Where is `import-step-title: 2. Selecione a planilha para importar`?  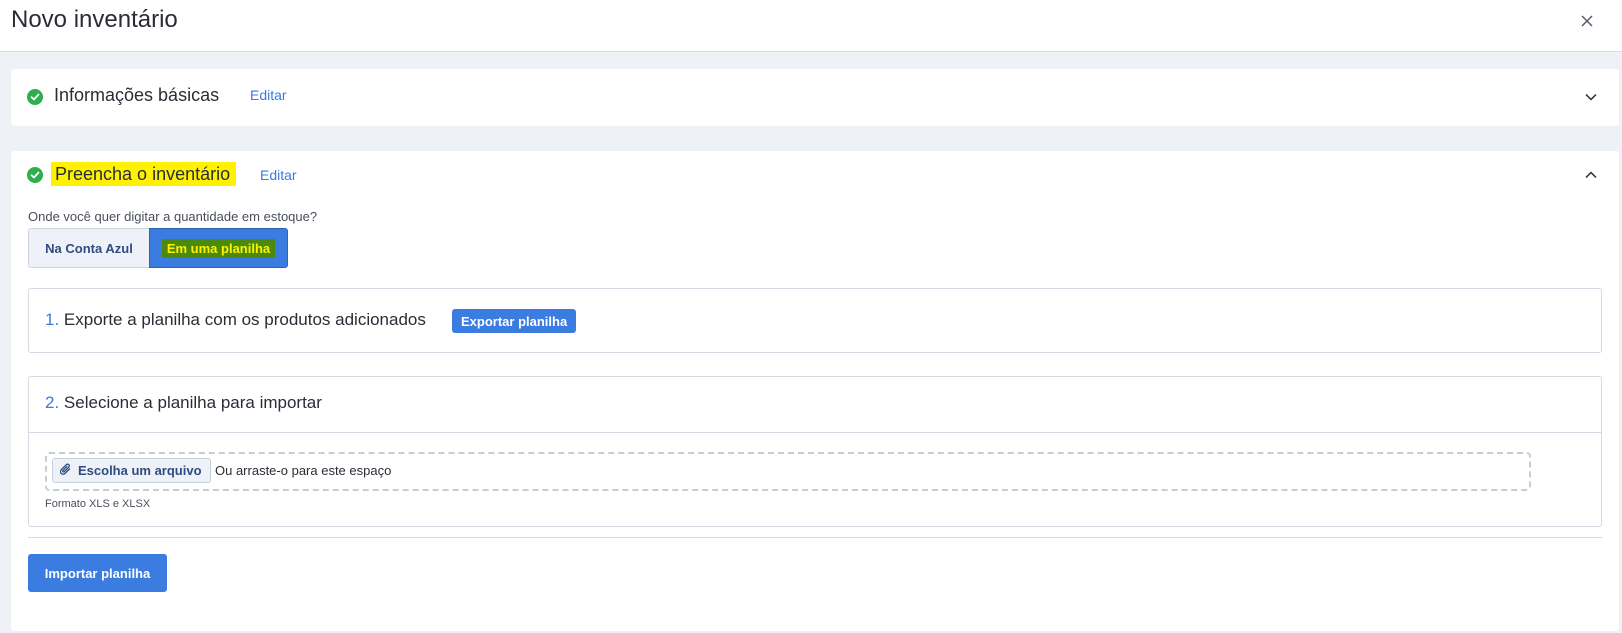 import-step-title: 2. Selecione a planilha para importar is located at coordinates (183, 403).